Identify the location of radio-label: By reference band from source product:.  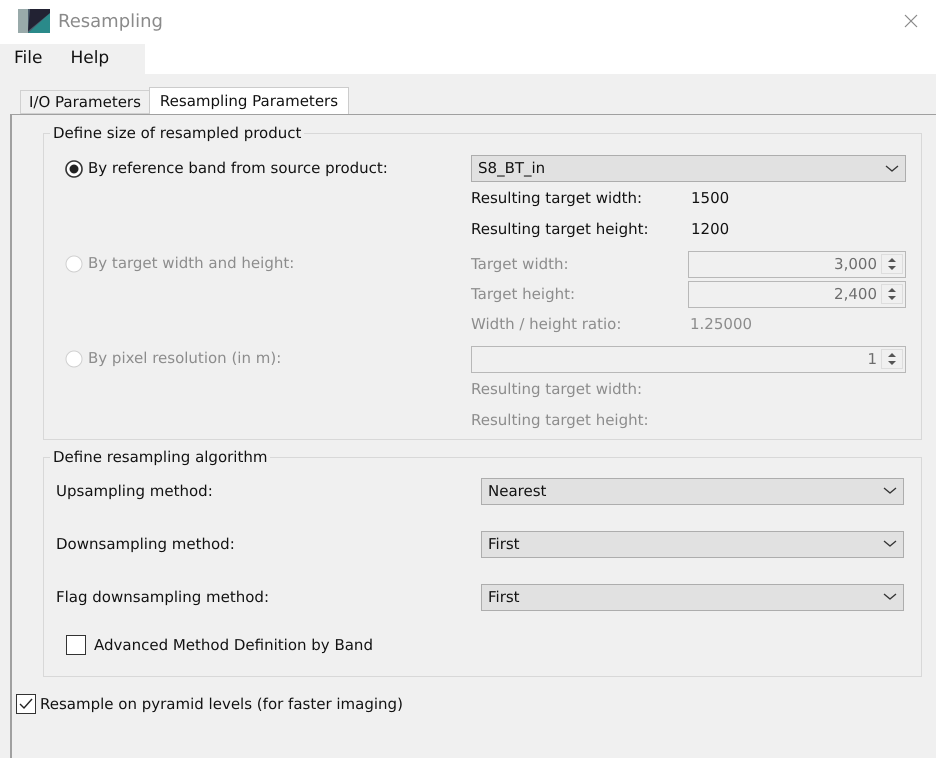
(238, 168).